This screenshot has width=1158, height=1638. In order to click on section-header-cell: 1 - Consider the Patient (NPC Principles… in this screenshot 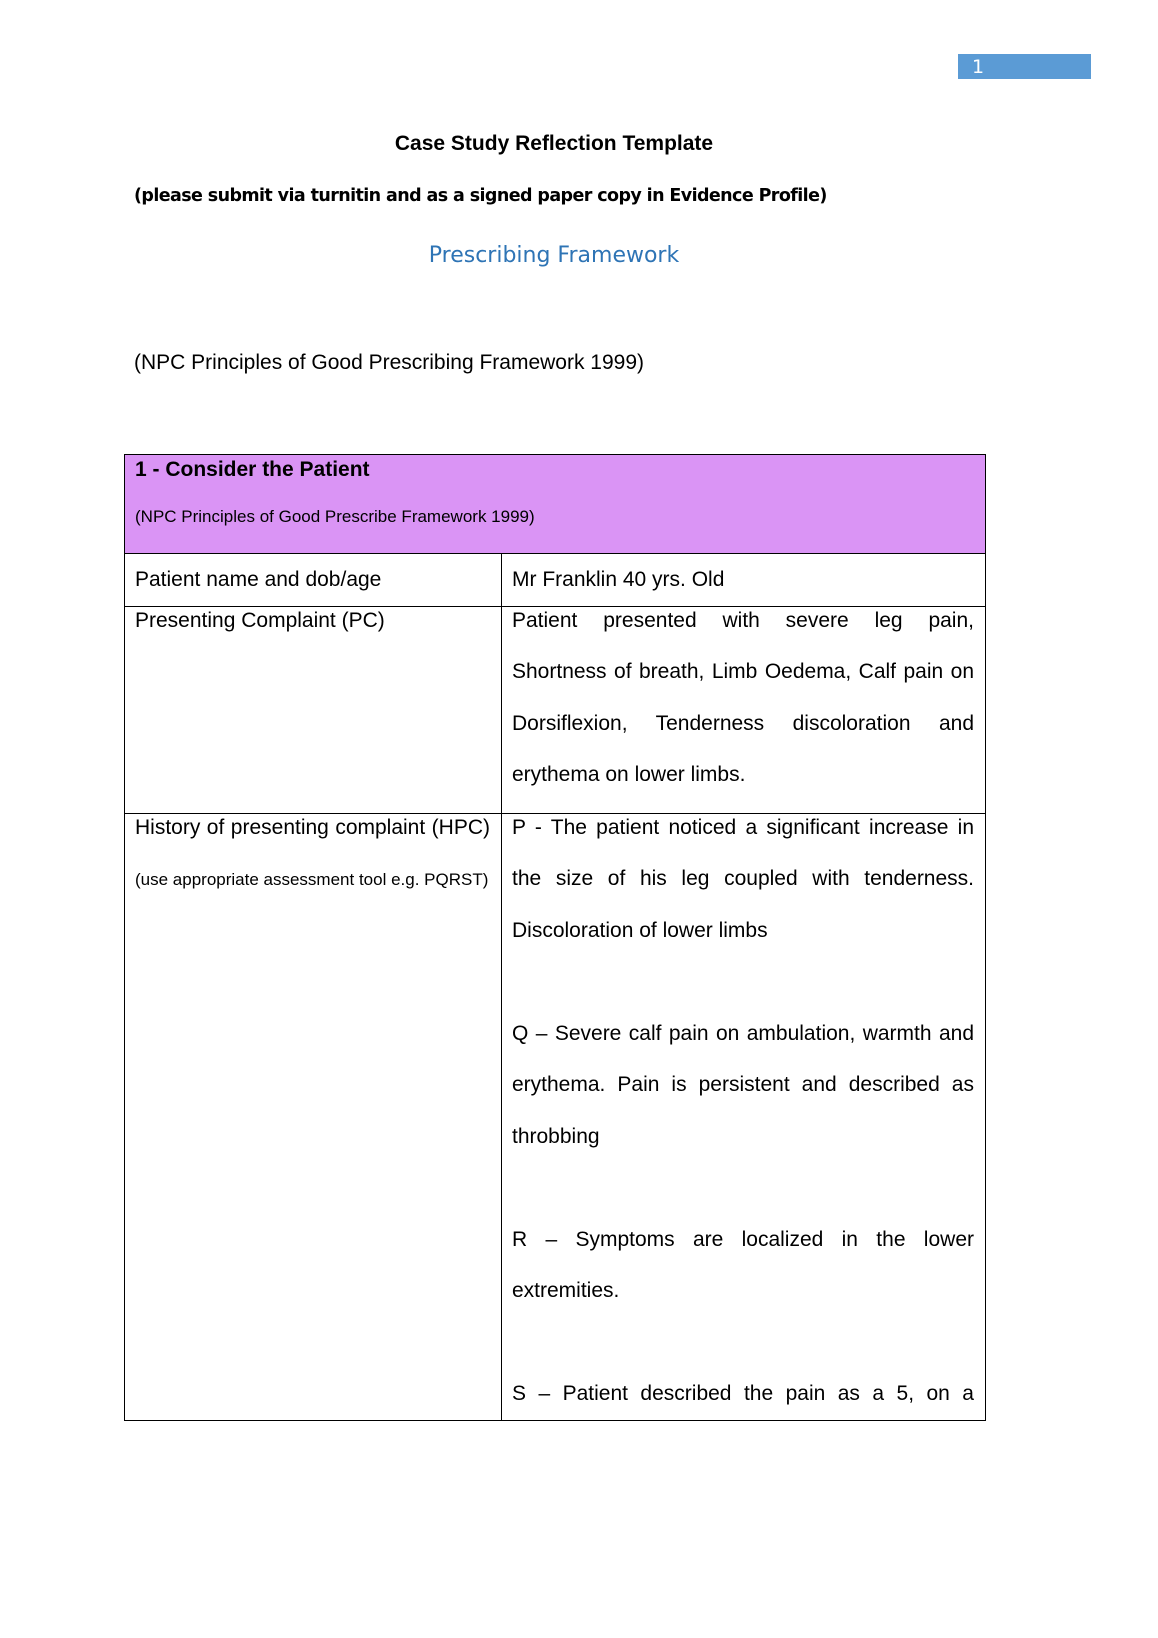, I will do `click(555, 504)`.